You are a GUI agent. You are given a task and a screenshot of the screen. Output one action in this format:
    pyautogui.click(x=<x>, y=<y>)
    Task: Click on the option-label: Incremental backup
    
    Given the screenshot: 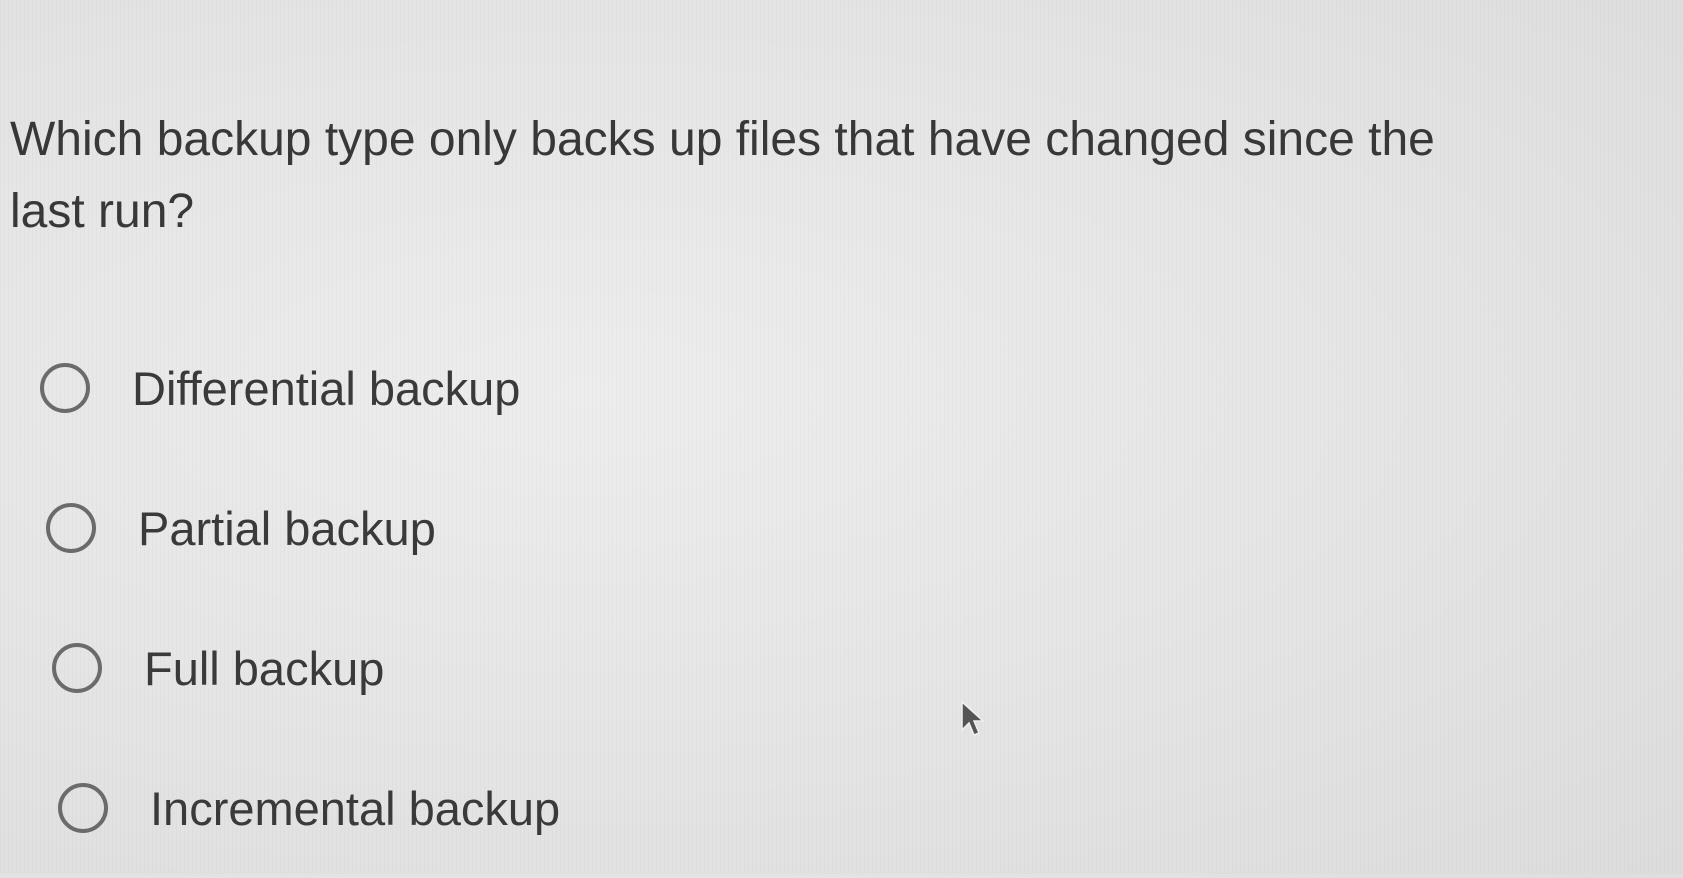 What is the action you would take?
    pyautogui.click(x=355, y=808)
    